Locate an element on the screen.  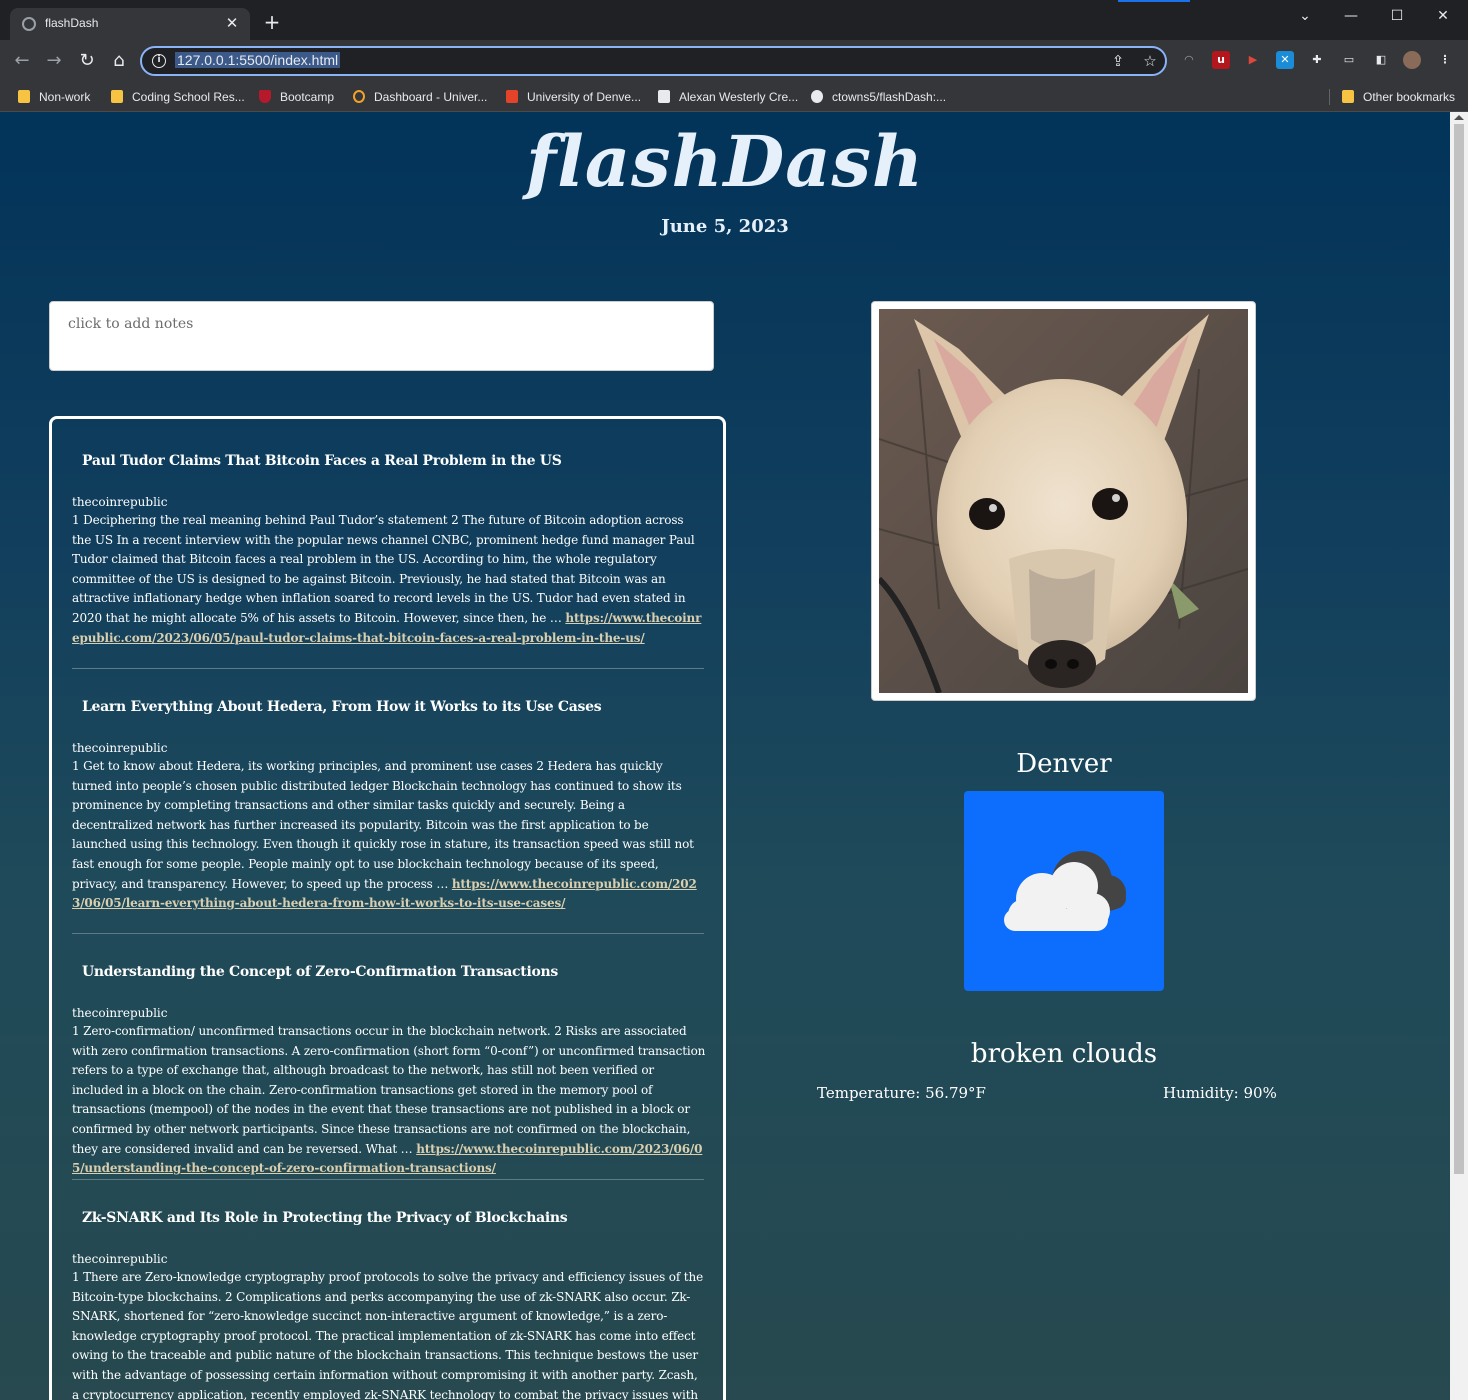
tab-search-chevron-icon: ⌄ is located at coordinates (1305, 16).